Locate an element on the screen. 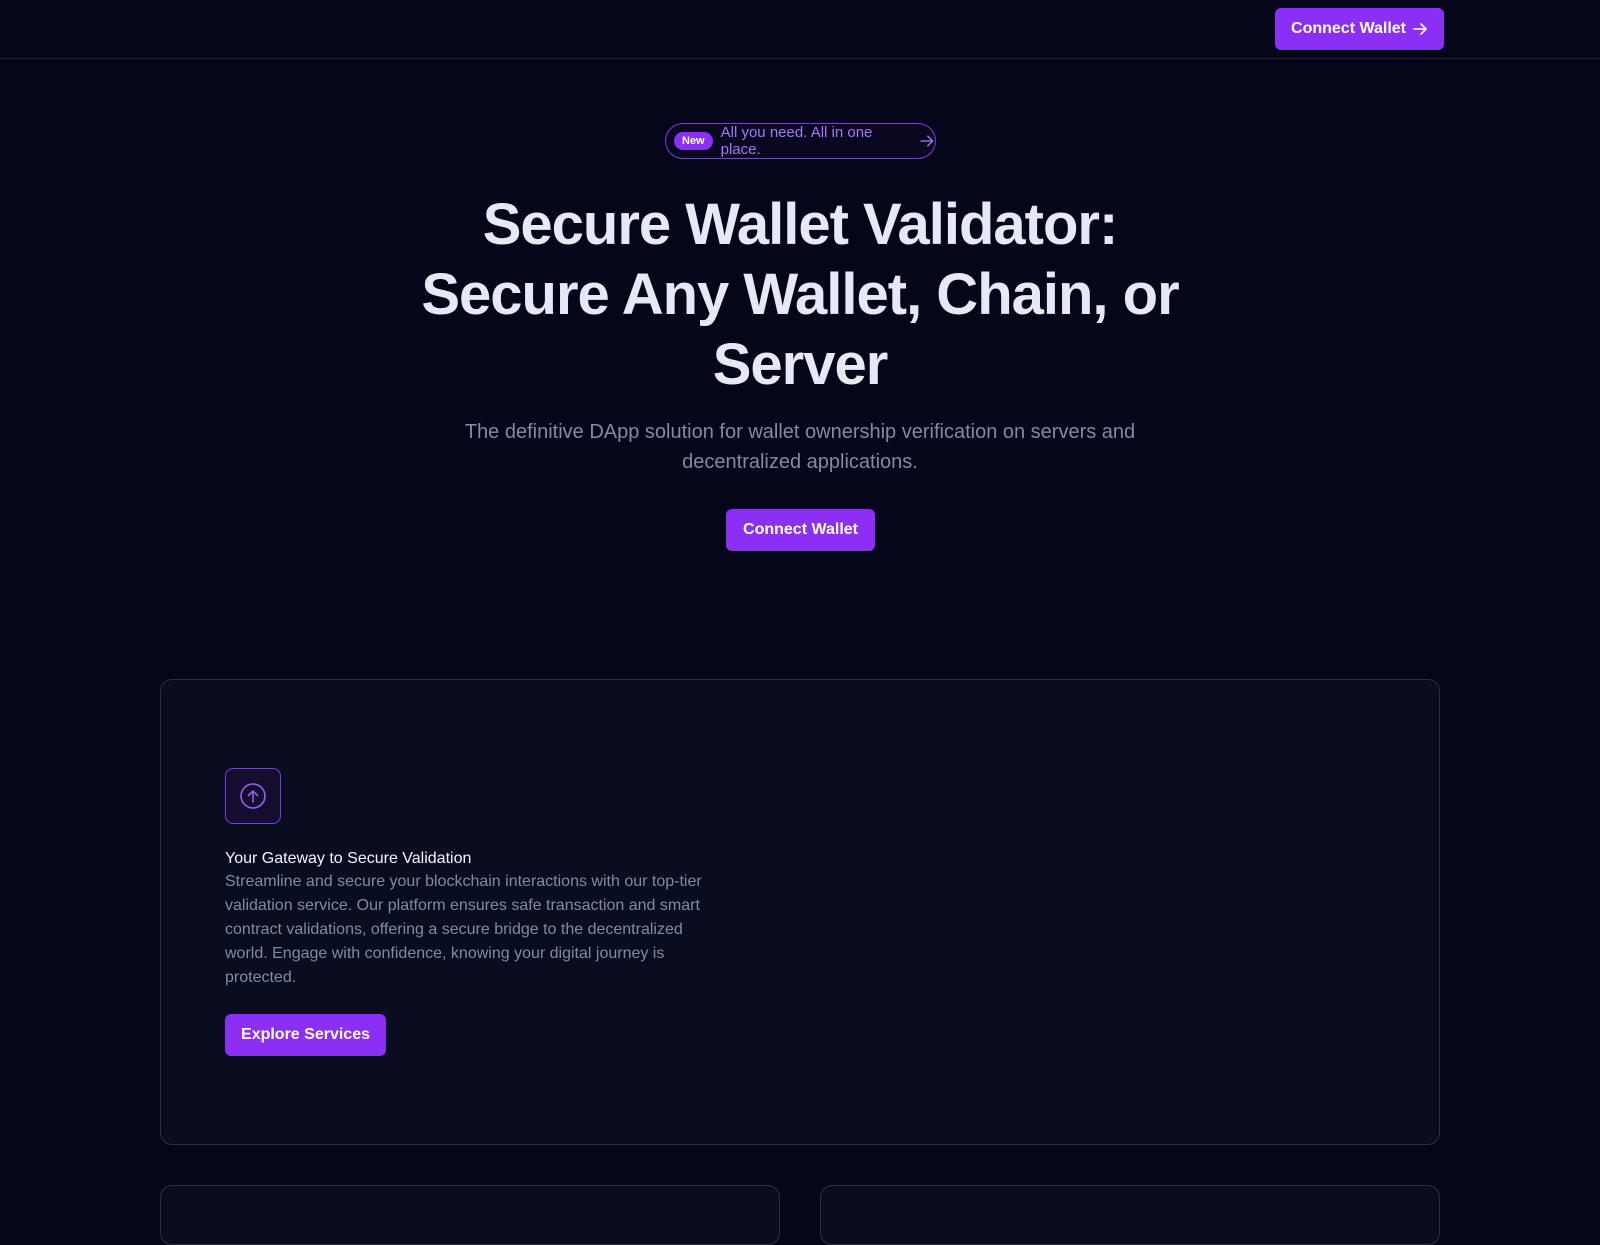 The image size is (1600, 1245). announcement-text: All you need. All in one place. is located at coordinates (796, 141).